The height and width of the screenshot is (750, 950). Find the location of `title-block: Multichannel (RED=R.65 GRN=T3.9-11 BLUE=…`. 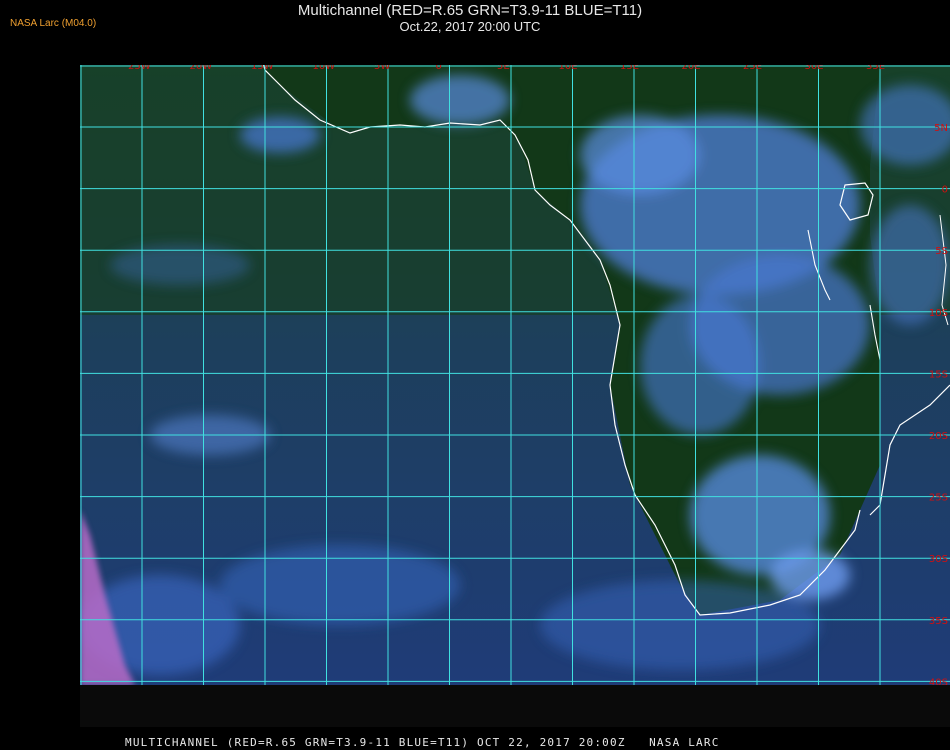

title-block: Multichannel (RED=R.65 GRN=T3.9-11 BLUE=… is located at coordinates (470, 18).